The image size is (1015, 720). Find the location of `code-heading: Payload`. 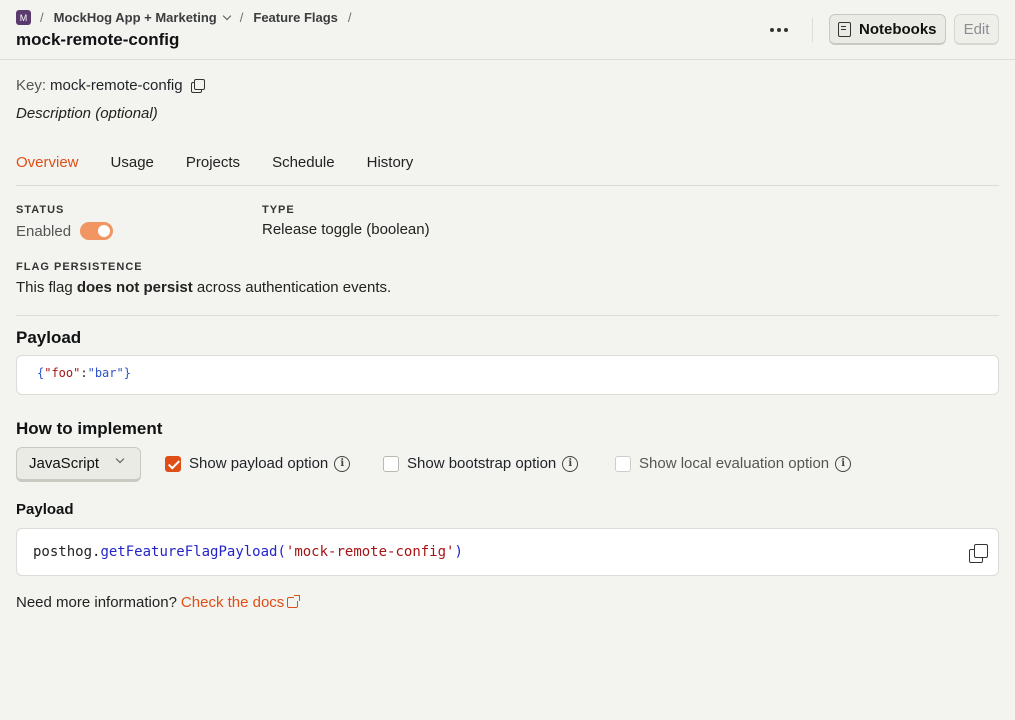

code-heading: Payload is located at coordinates (45, 509).